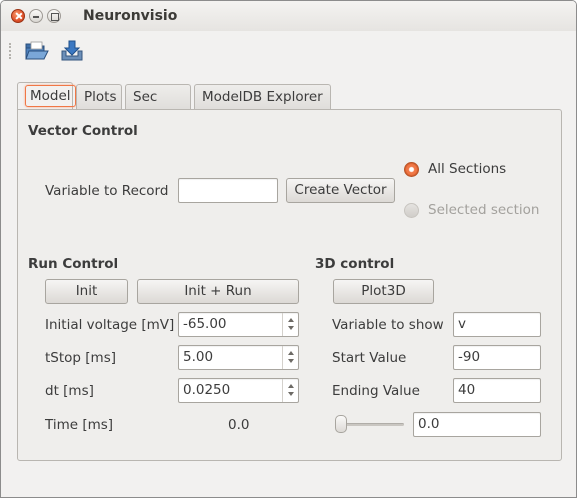  I want to click on run-control-header: Run Control, so click(73, 264).